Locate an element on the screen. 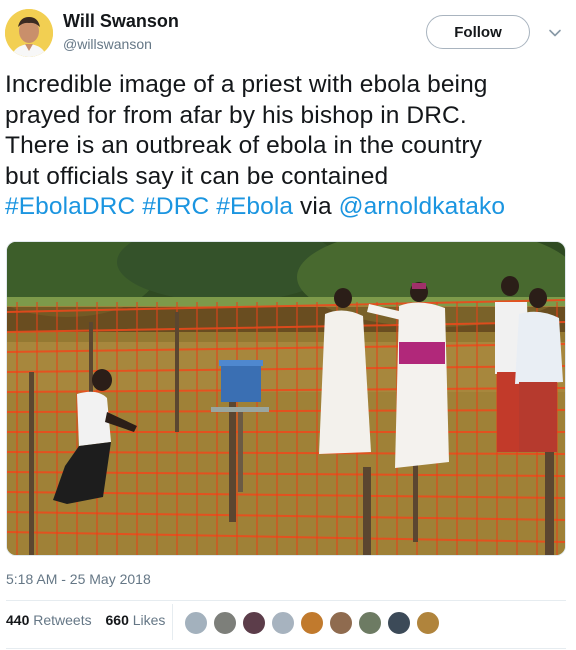 The width and height of the screenshot is (576, 650). retweets-count: 440 is located at coordinates (18, 620).